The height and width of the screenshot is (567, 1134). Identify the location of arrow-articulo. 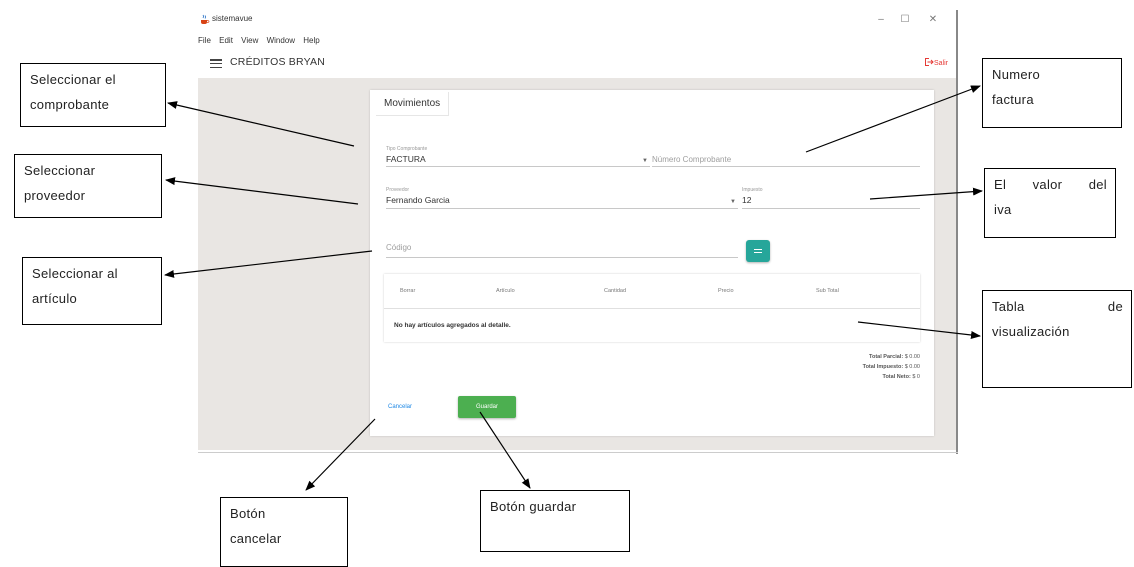
(268, 264).